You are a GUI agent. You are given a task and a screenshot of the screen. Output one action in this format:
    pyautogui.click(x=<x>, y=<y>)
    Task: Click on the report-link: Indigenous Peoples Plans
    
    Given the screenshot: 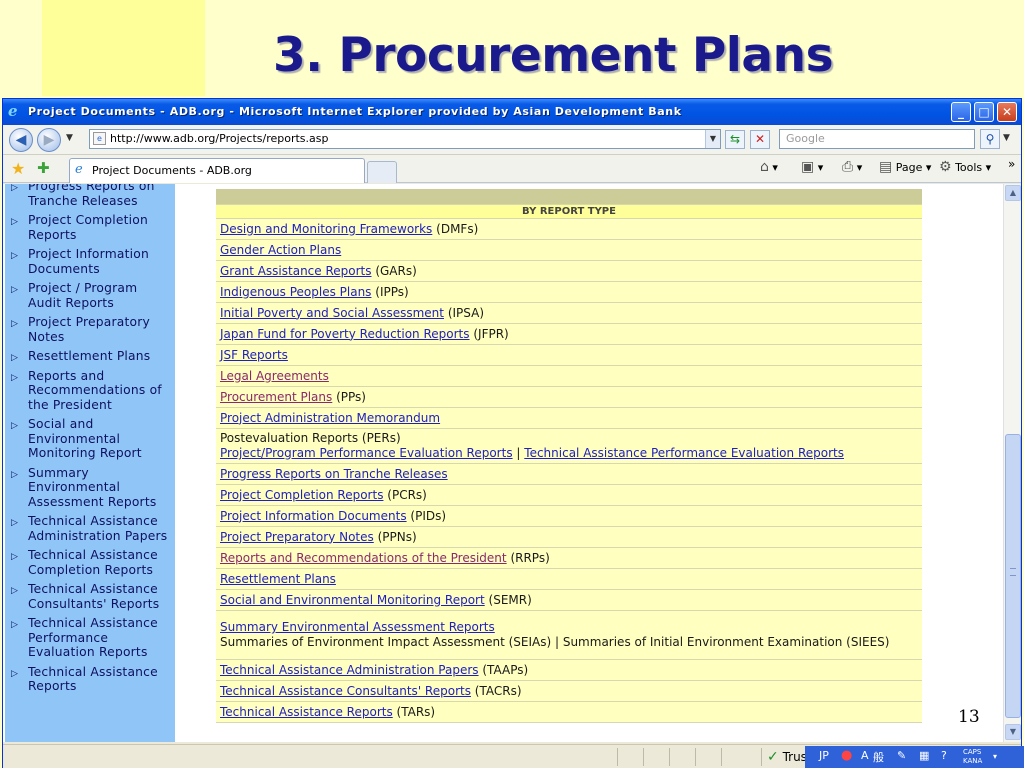 What is the action you would take?
    pyautogui.click(x=295, y=292)
    